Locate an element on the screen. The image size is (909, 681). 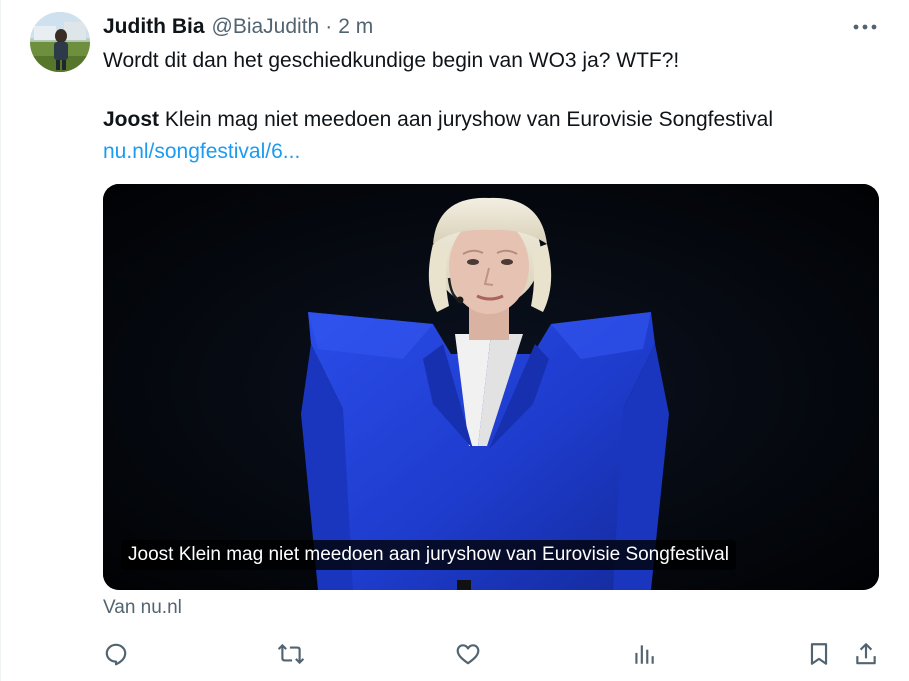
headline-bold: Joost is located at coordinates (131, 119).